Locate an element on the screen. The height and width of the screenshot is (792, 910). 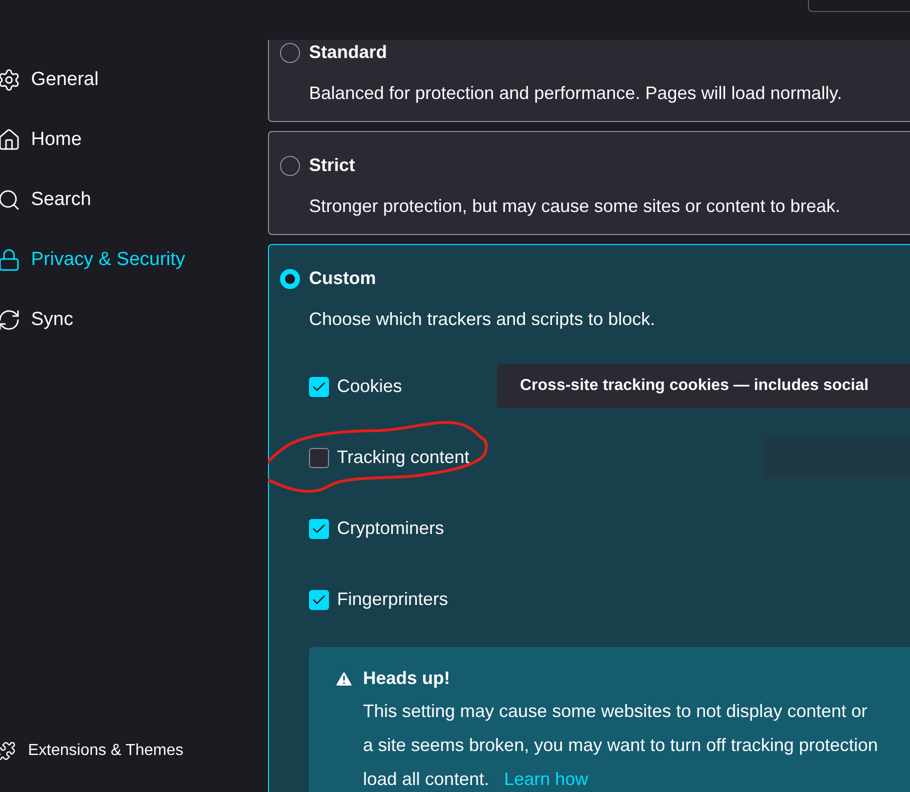
sidebar-item: Home is located at coordinates (134, 140).